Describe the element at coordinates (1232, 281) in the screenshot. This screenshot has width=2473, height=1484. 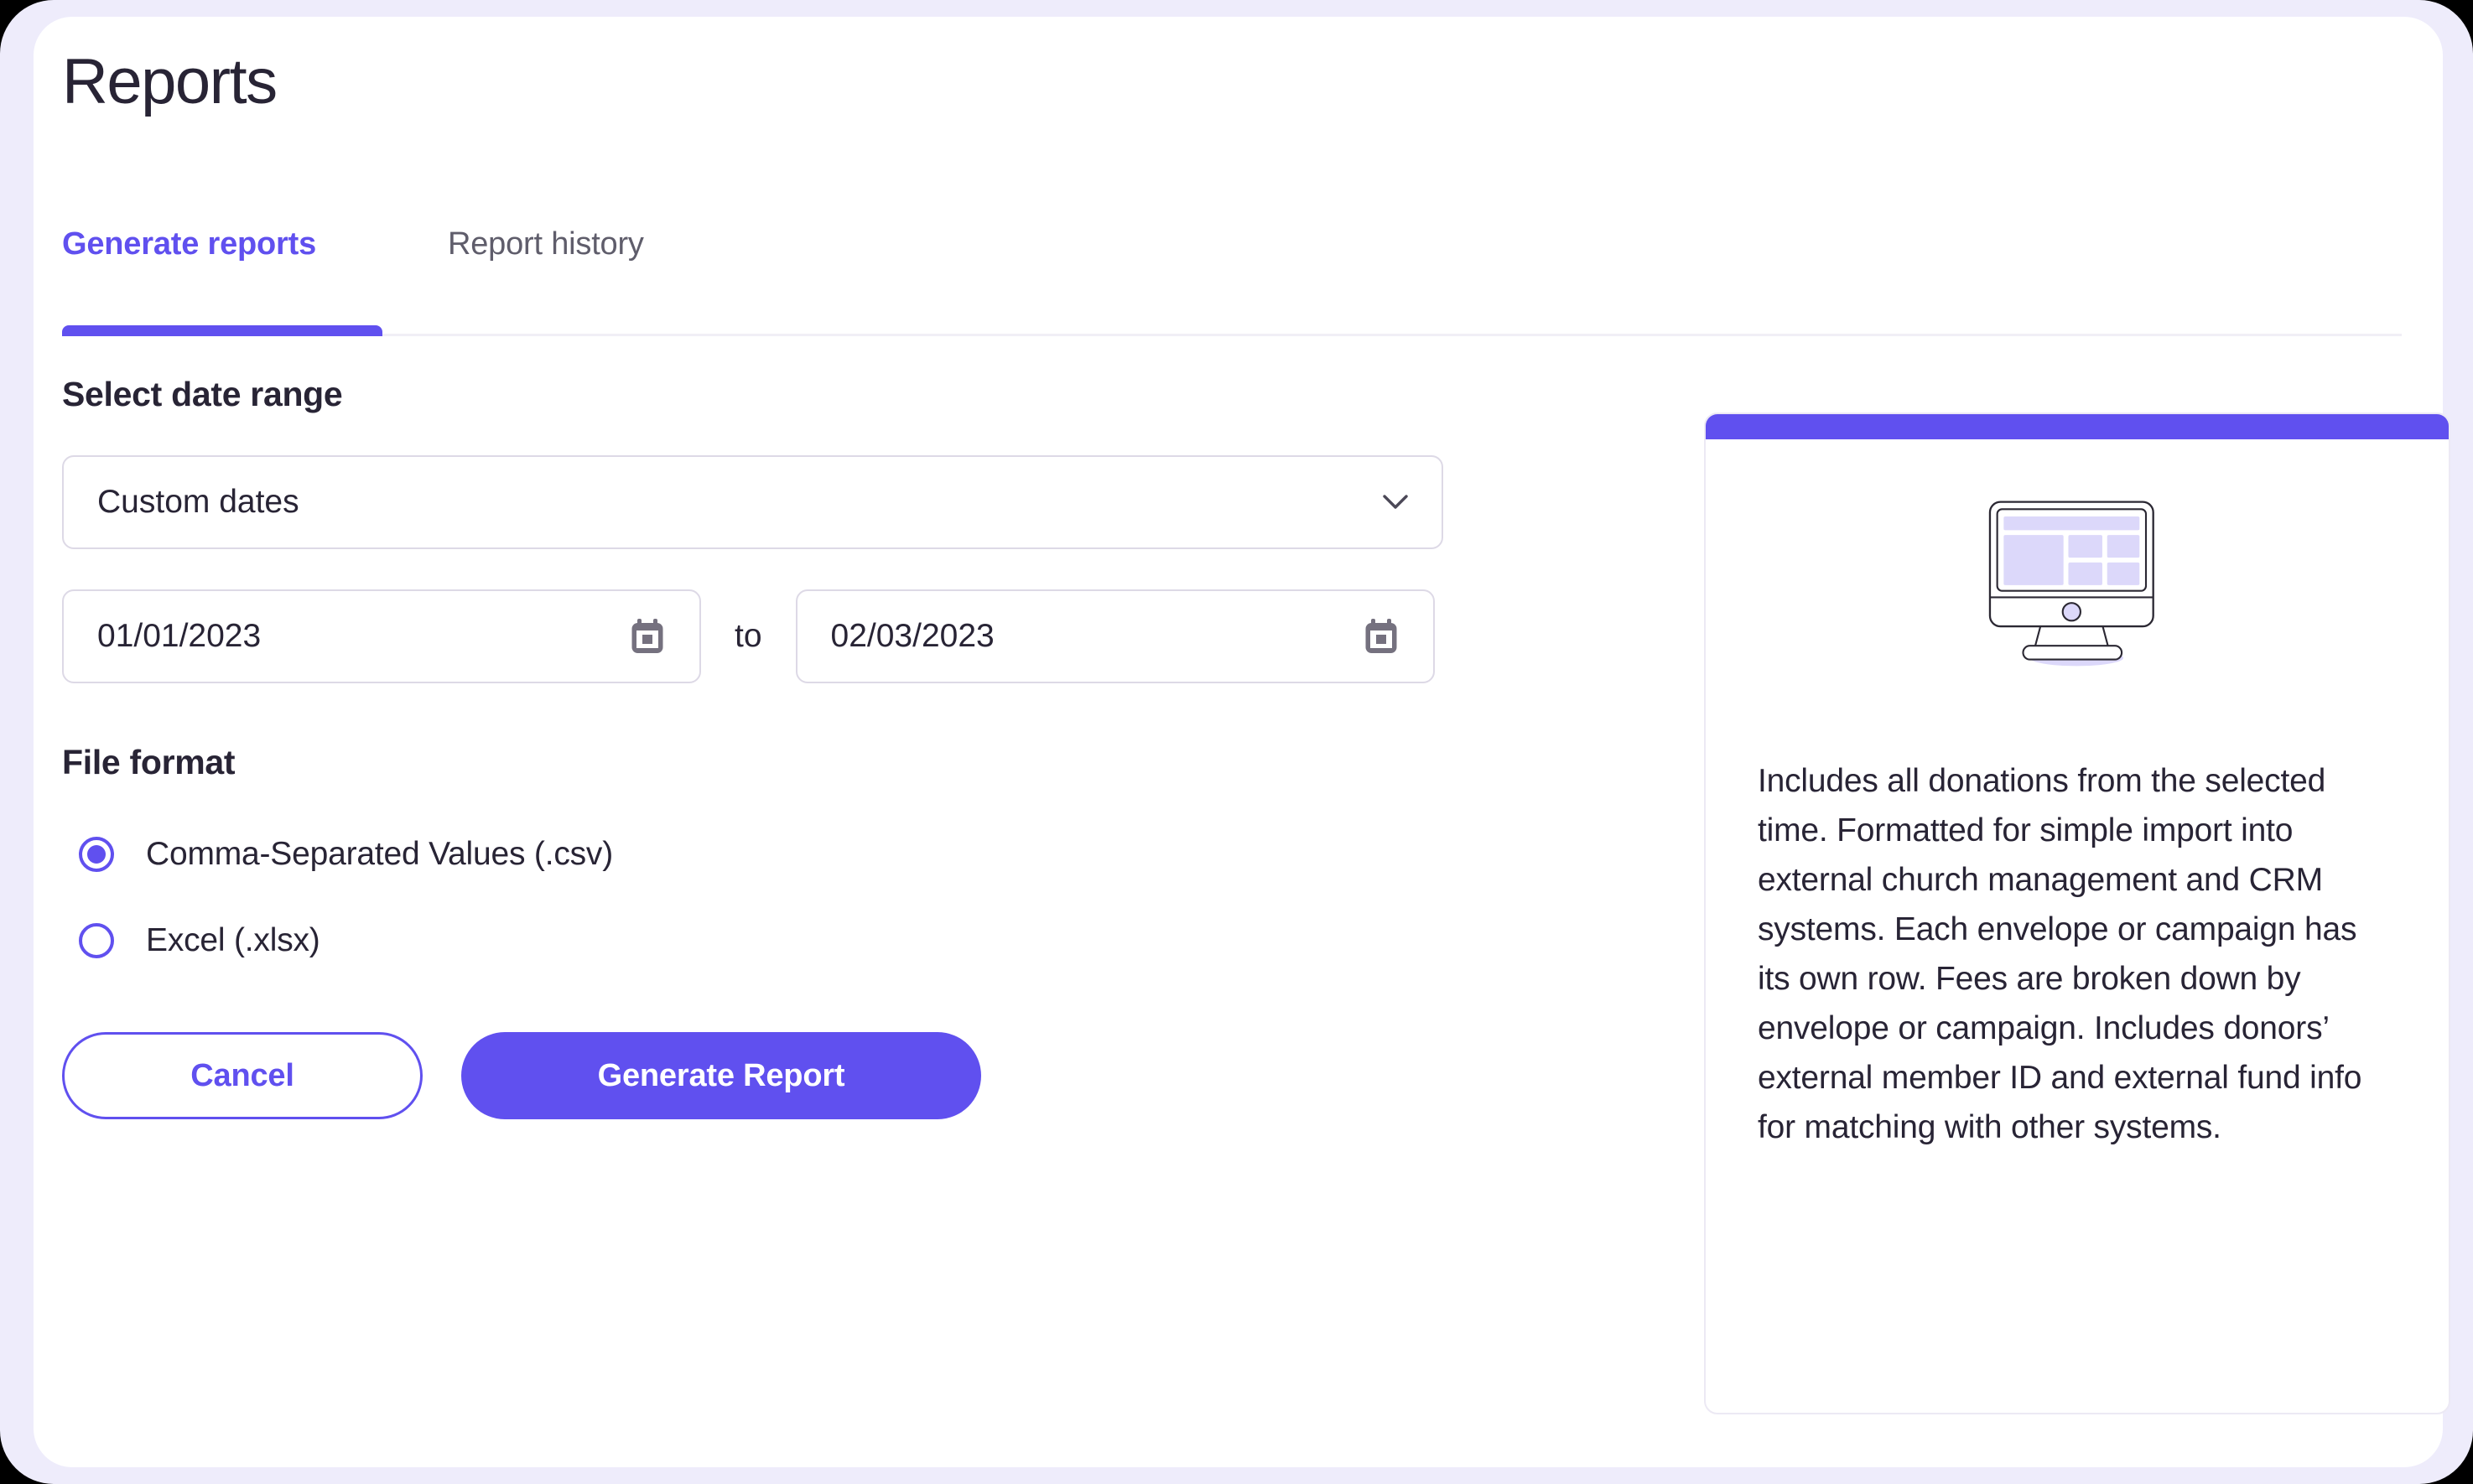
I see `tab-bar: Generate reports Report history` at that location.